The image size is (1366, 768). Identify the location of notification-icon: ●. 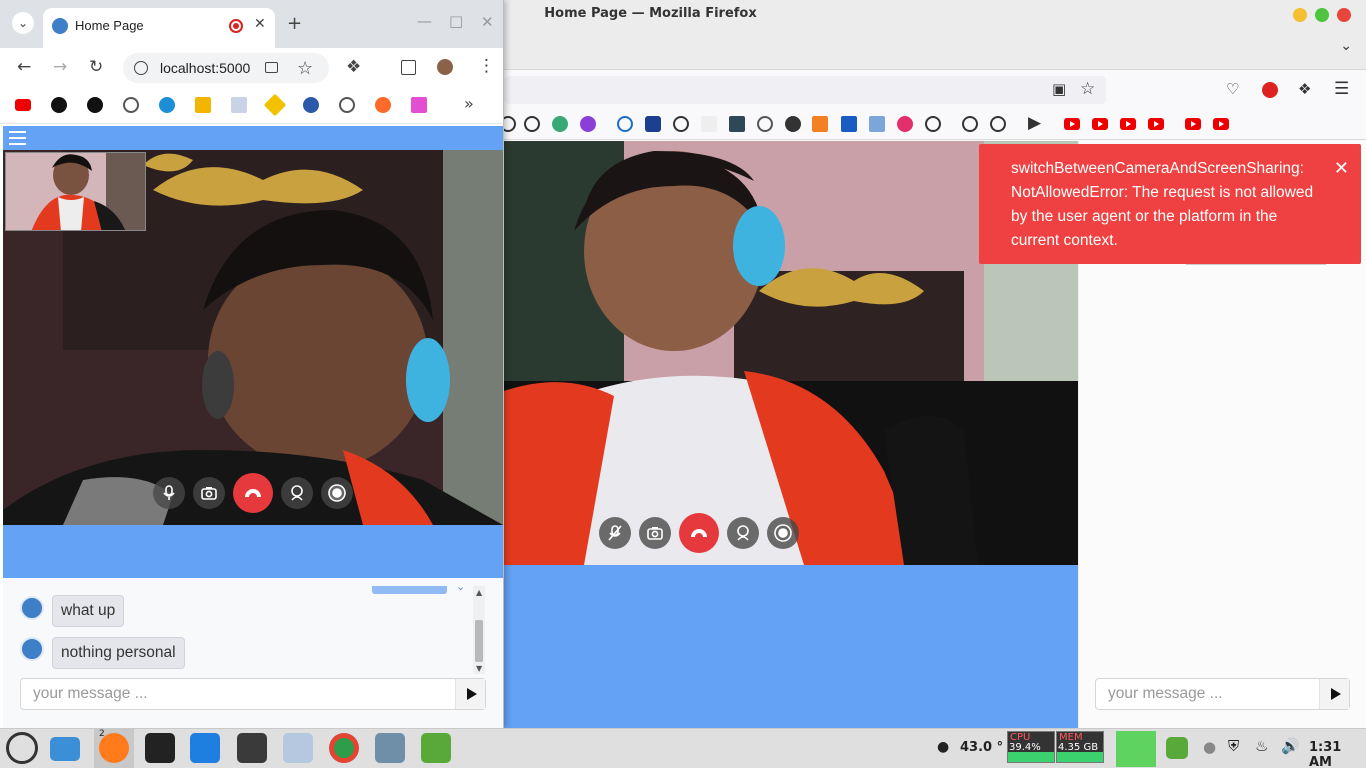
(1209, 747).